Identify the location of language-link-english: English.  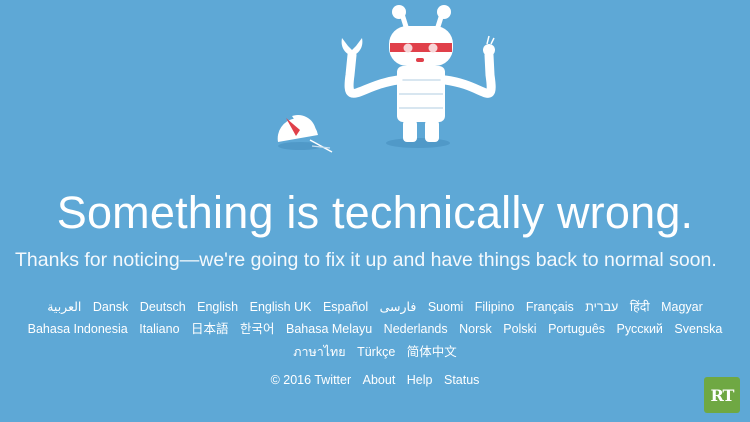
(217, 307).